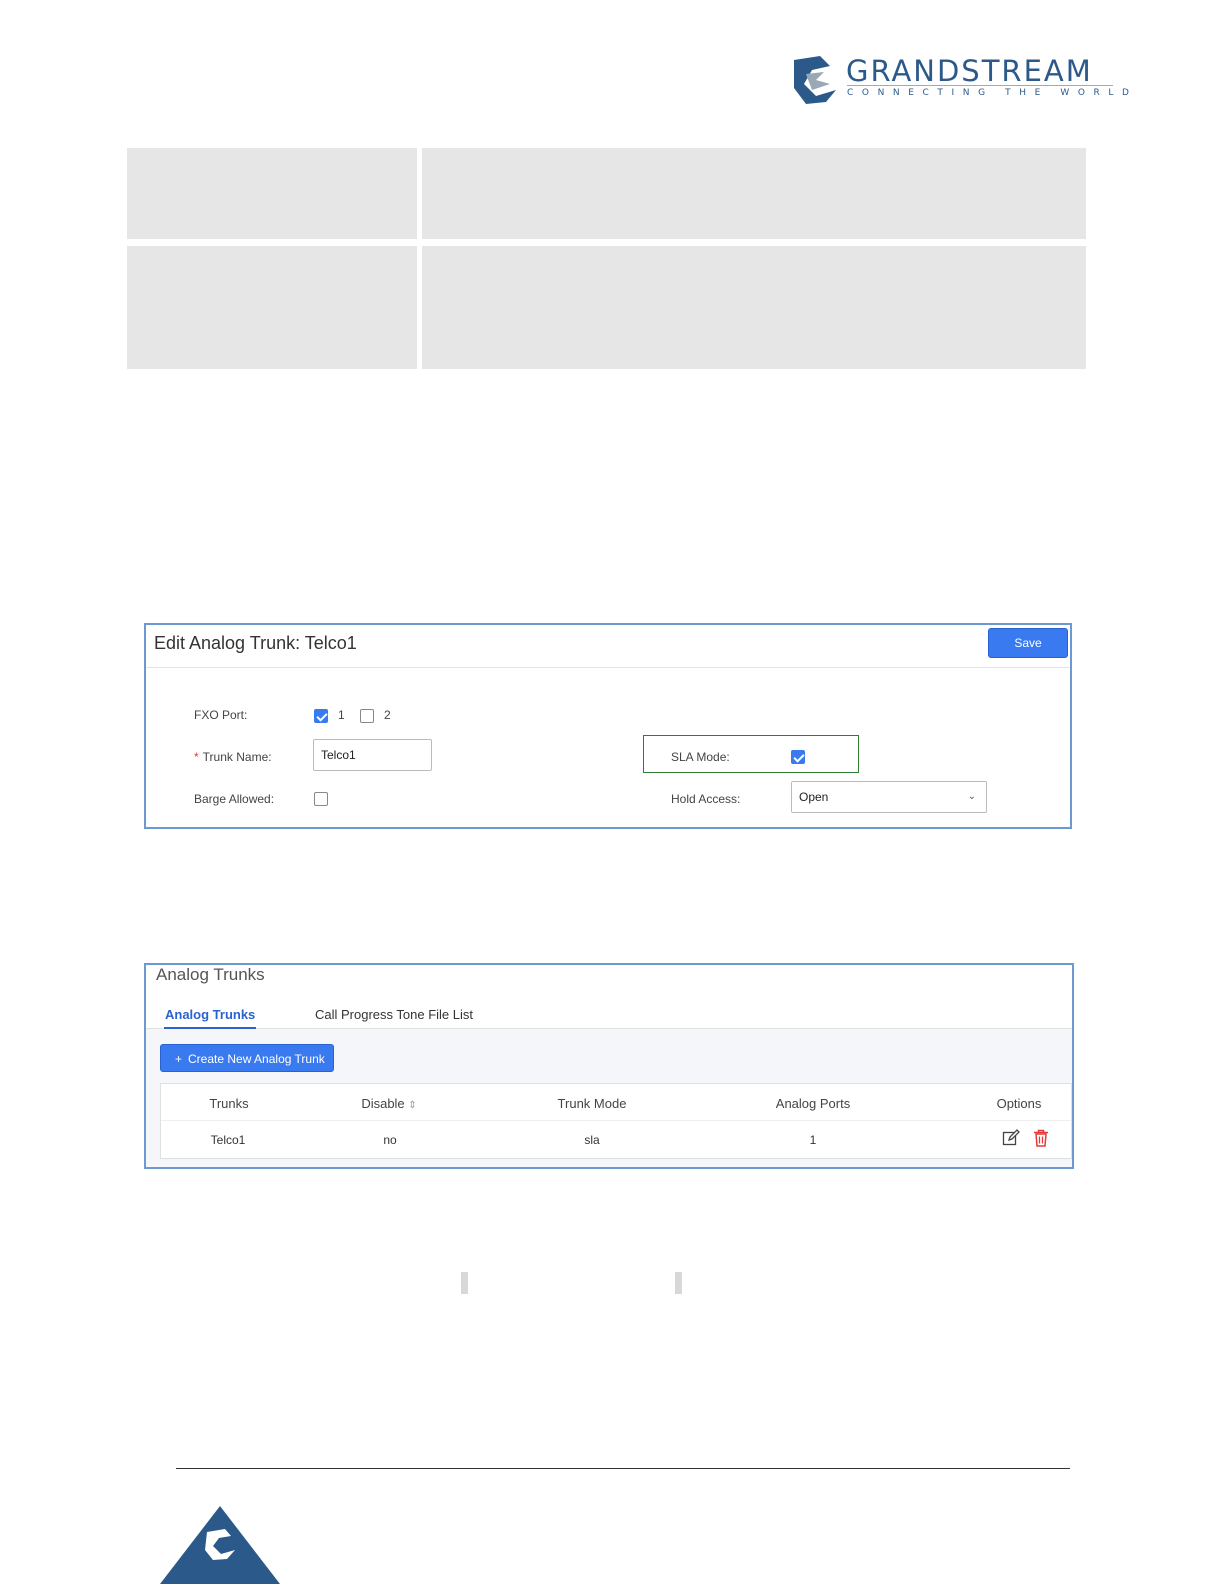  What do you see at coordinates (220, 1545) in the screenshot?
I see `grandstream-footer-logo-icon` at bounding box center [220, 1545].